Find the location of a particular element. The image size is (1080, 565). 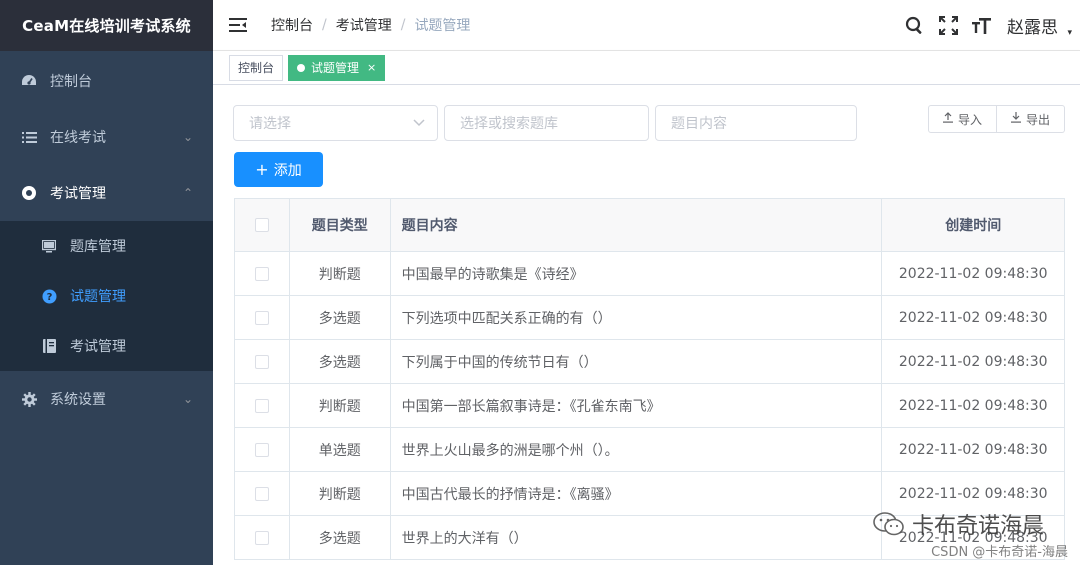

sidebar-item-question-bank: 题库管理 is located at coordinates (106, 246).